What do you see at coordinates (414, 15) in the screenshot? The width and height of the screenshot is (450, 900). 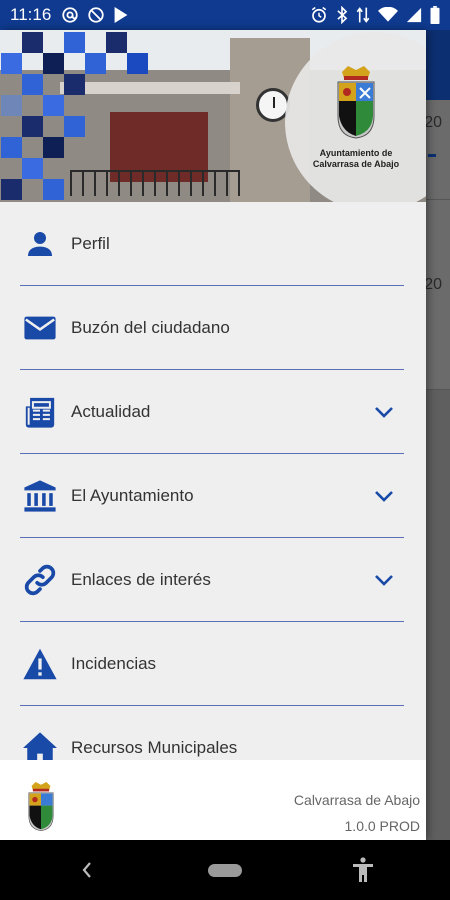 I see `signal-icon` at bounding box center [414, 15].